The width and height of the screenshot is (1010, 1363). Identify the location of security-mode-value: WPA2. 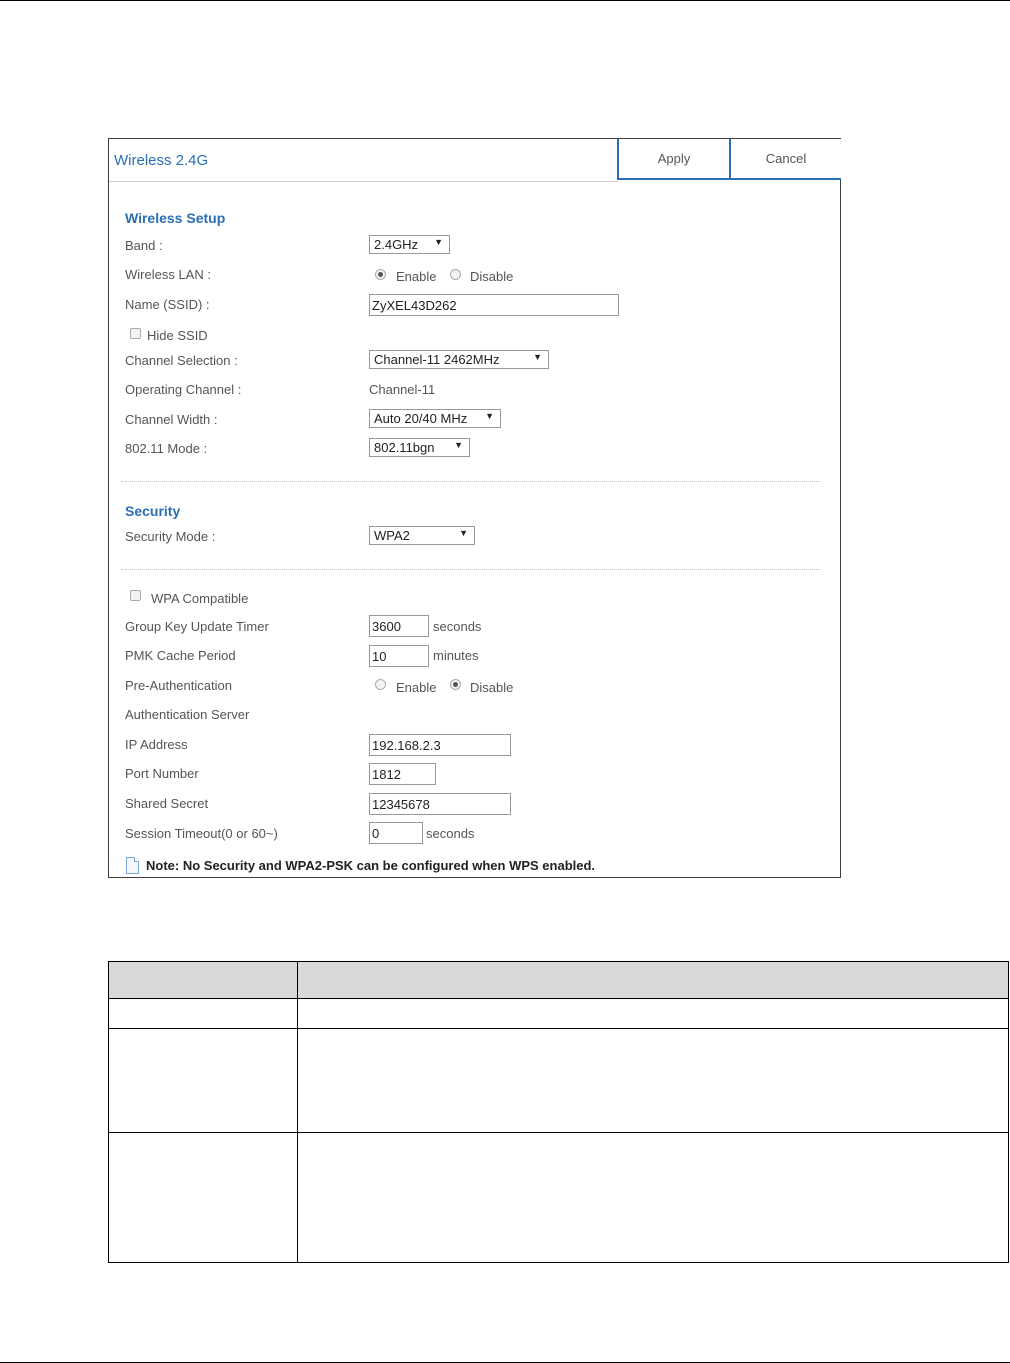
(392, 535).